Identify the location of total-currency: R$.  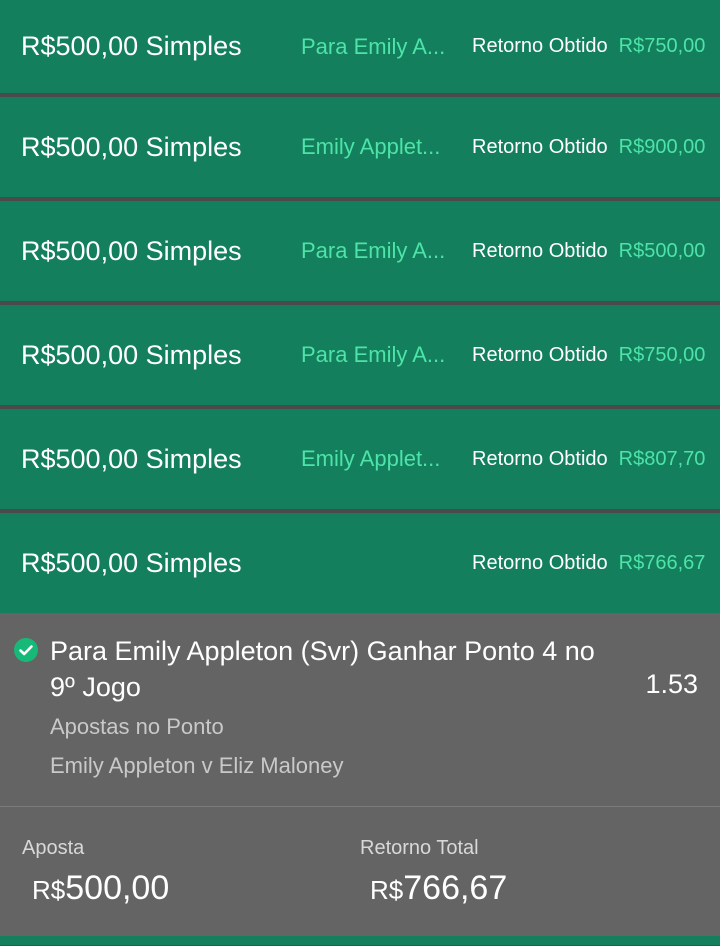
(387, 890).